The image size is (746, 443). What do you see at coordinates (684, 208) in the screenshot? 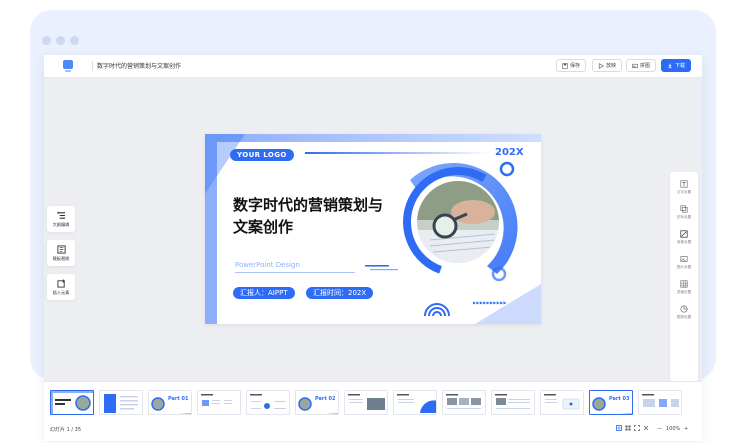
I see `shape-icon` at bounding box center [684, 208].